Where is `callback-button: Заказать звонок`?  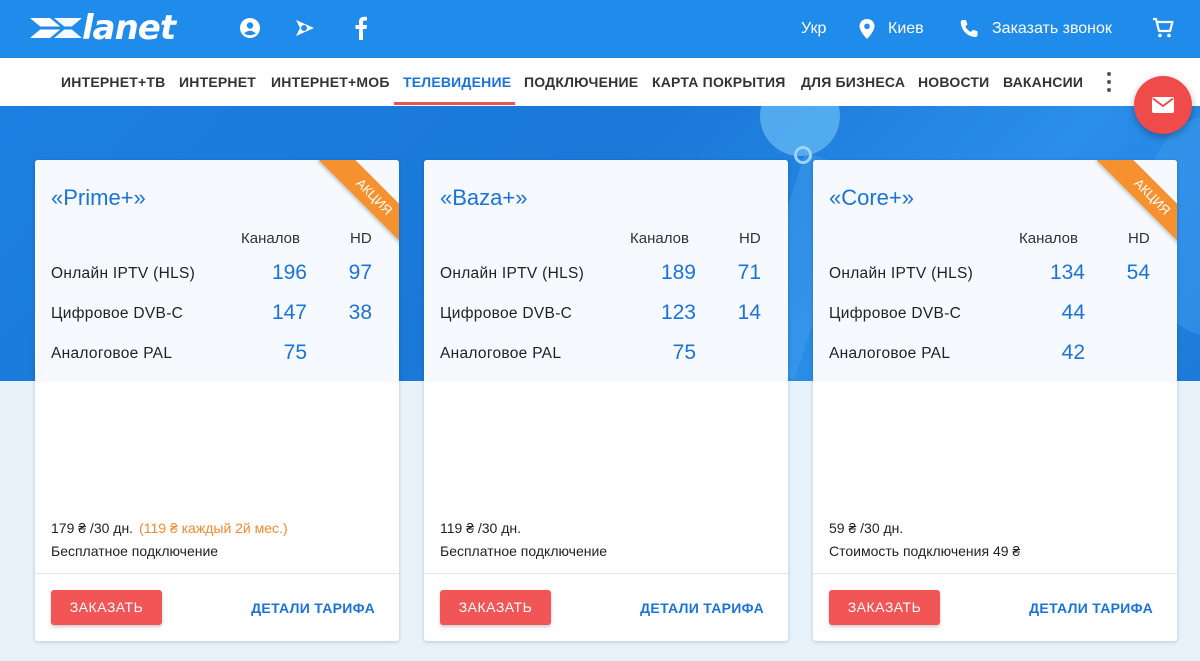 callback-button: Заказать звонок is located at coordinates (1035, 29).